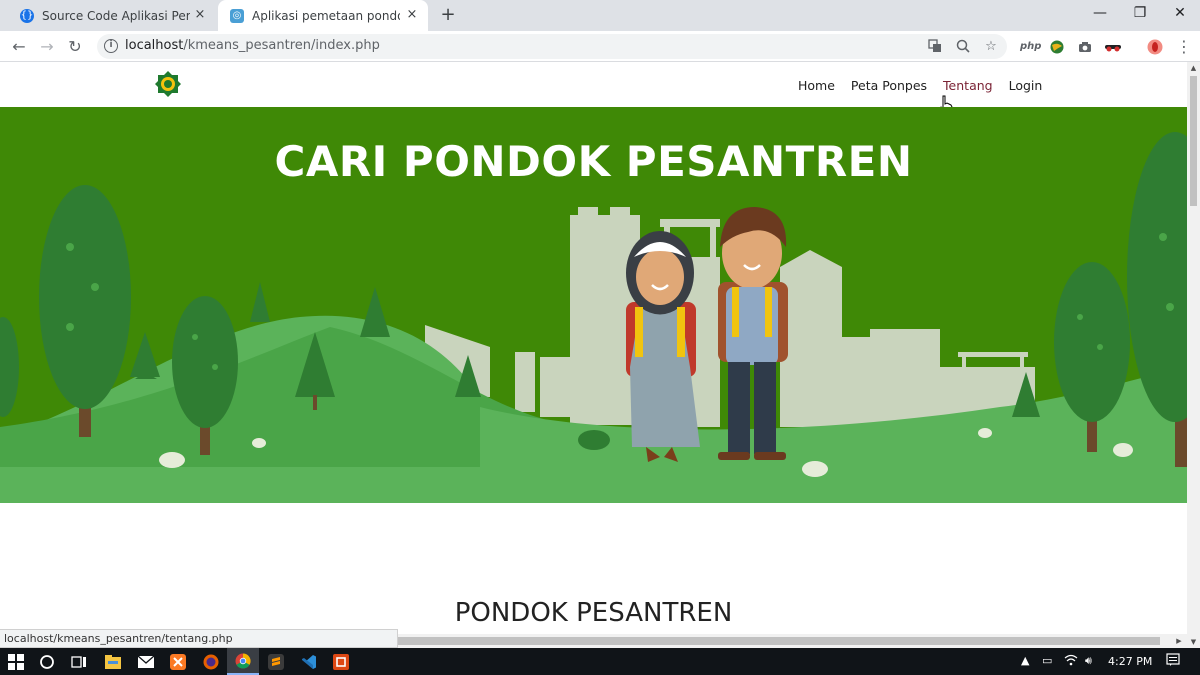  I want to click on info-icon: i, so click(111, 46).